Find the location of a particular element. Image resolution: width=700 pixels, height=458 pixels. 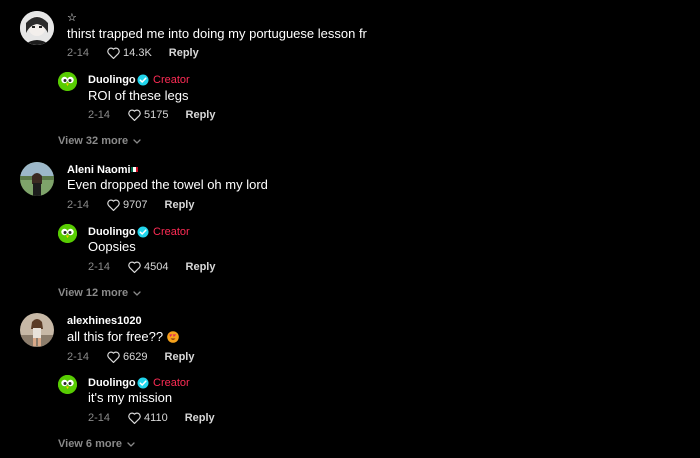

view-more-label: View 32 more is located at coordinates (93, 141).